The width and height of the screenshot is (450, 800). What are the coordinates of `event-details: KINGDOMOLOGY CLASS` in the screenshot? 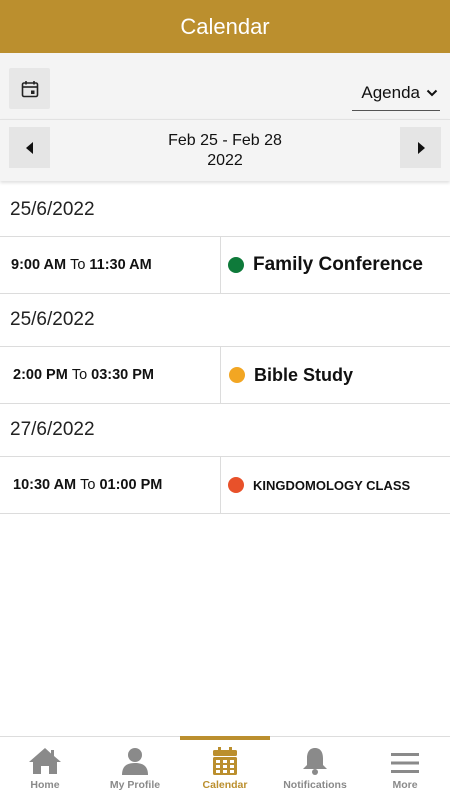 It's located at (335, 485).